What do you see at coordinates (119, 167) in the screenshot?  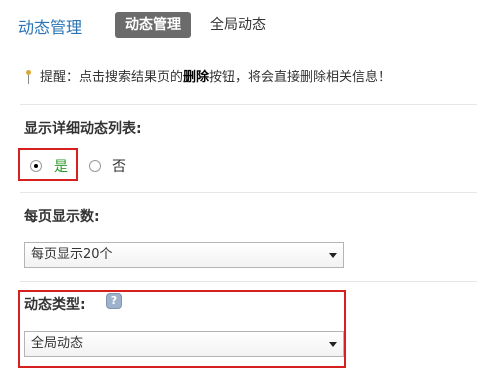 I see `radio-no-label: 否` at bounding box center [119, 167].